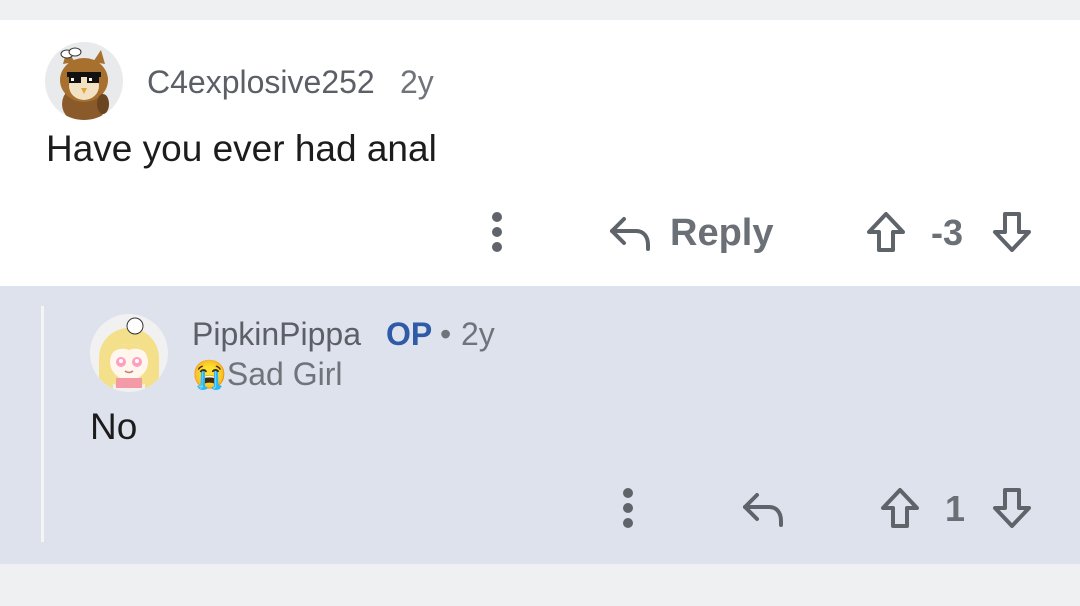 The height and width of the screenshot is (606, 1080). I want to click on crying-face-icon: 😭, so click(209, 374).